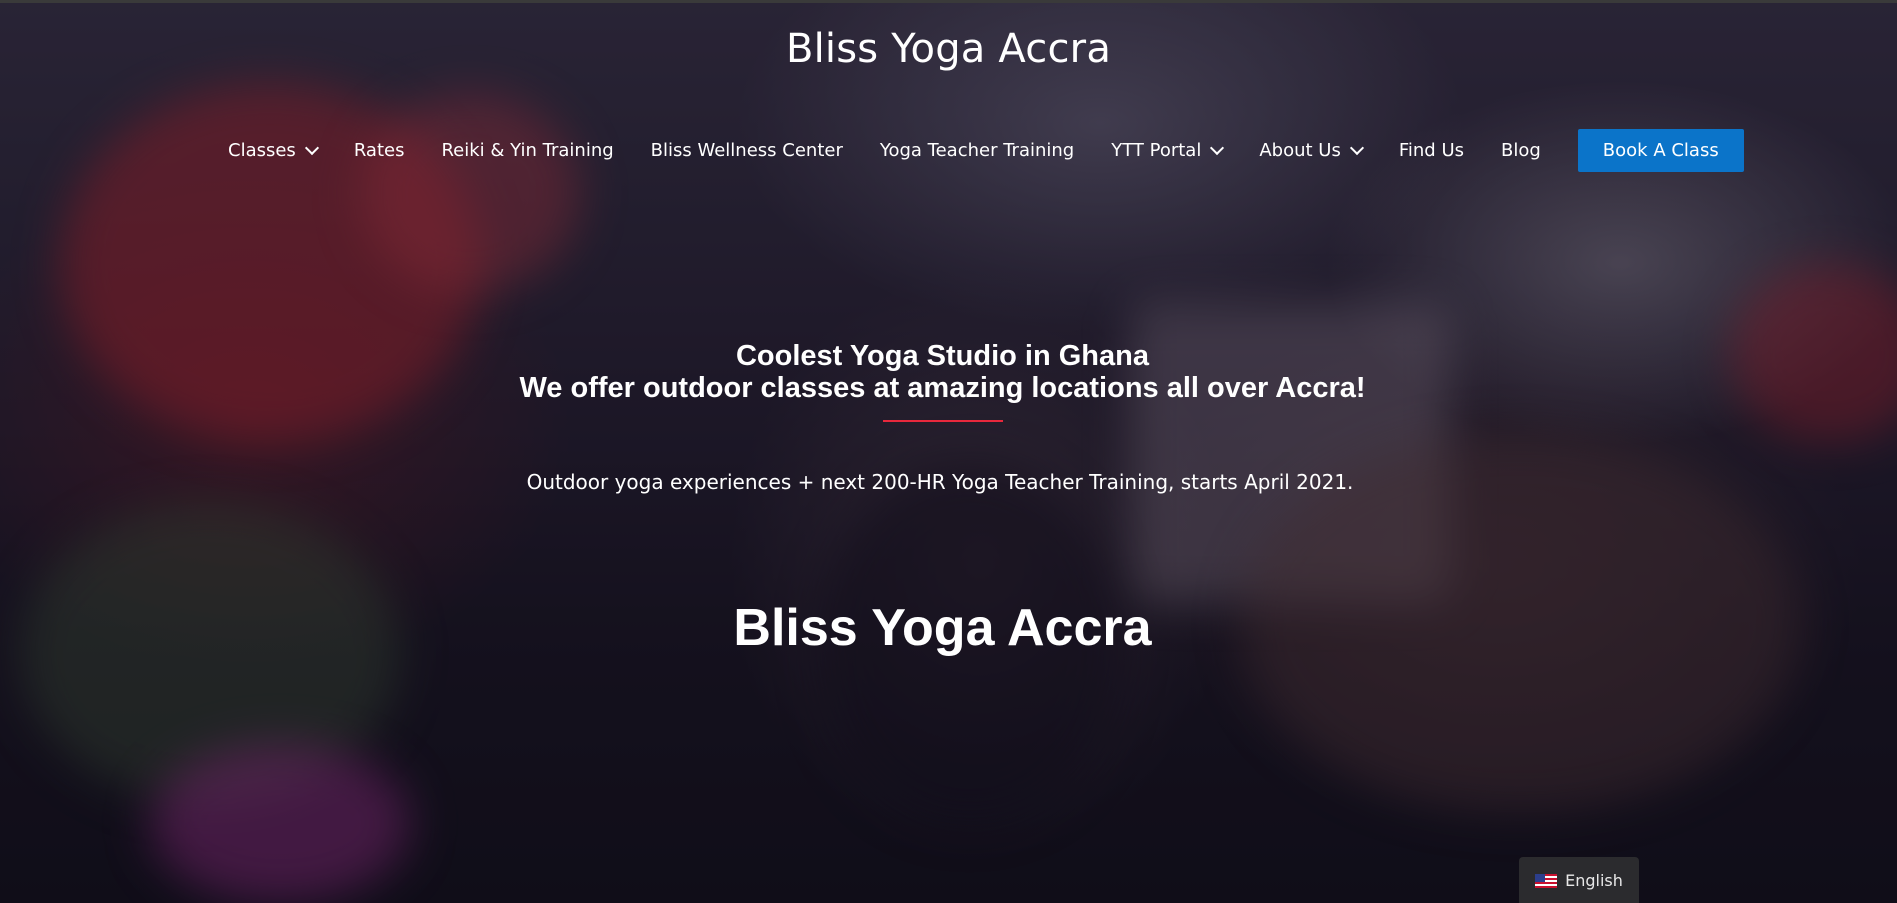  What do you see at coordinates (1156, 150) in the screenshot?
I see `nav-item-label: YTT Portal` at bounding box center [1156, 150].